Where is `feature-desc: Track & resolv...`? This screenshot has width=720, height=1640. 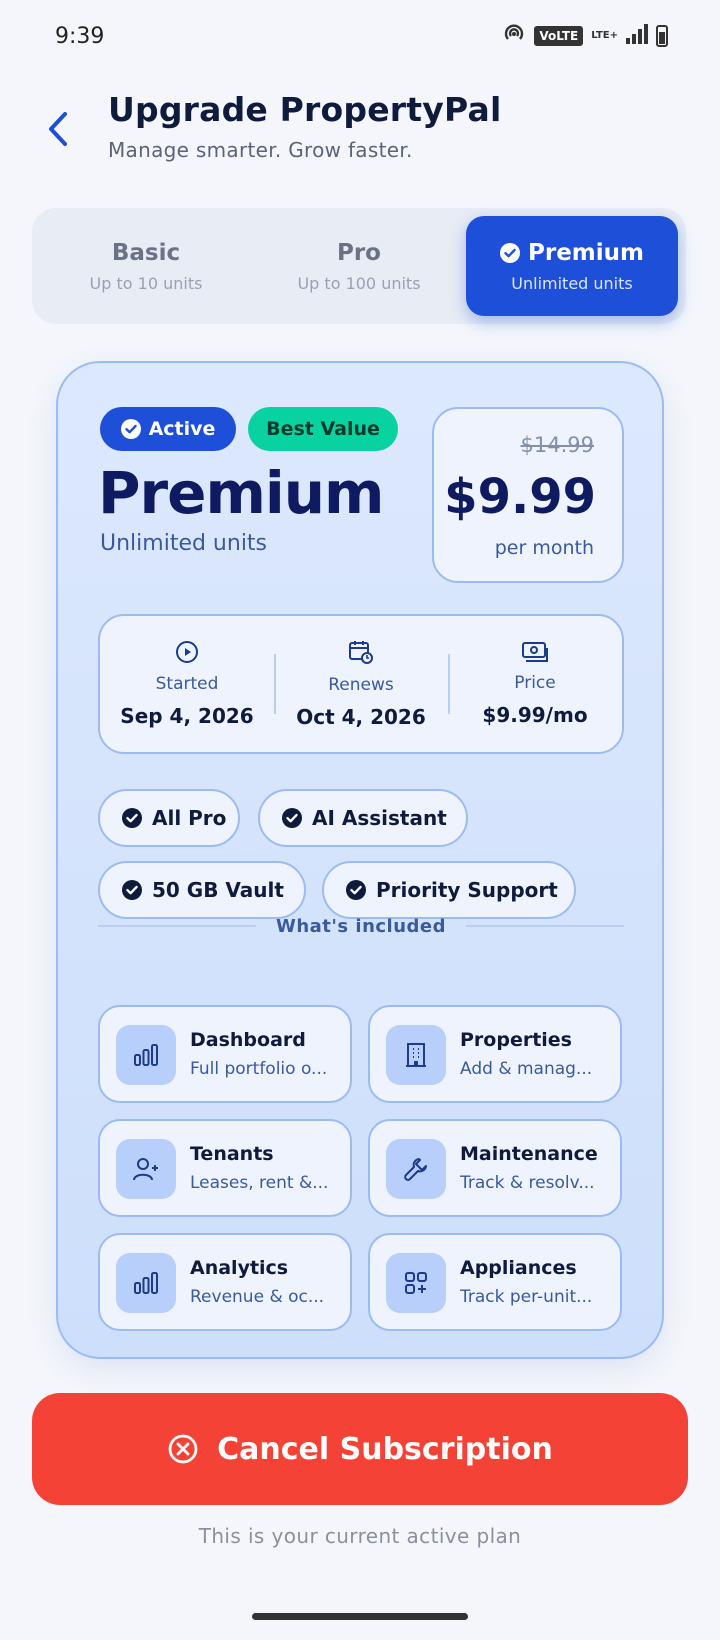
feature-desc: Track & resolv... is located at coordinates (527, 1183).